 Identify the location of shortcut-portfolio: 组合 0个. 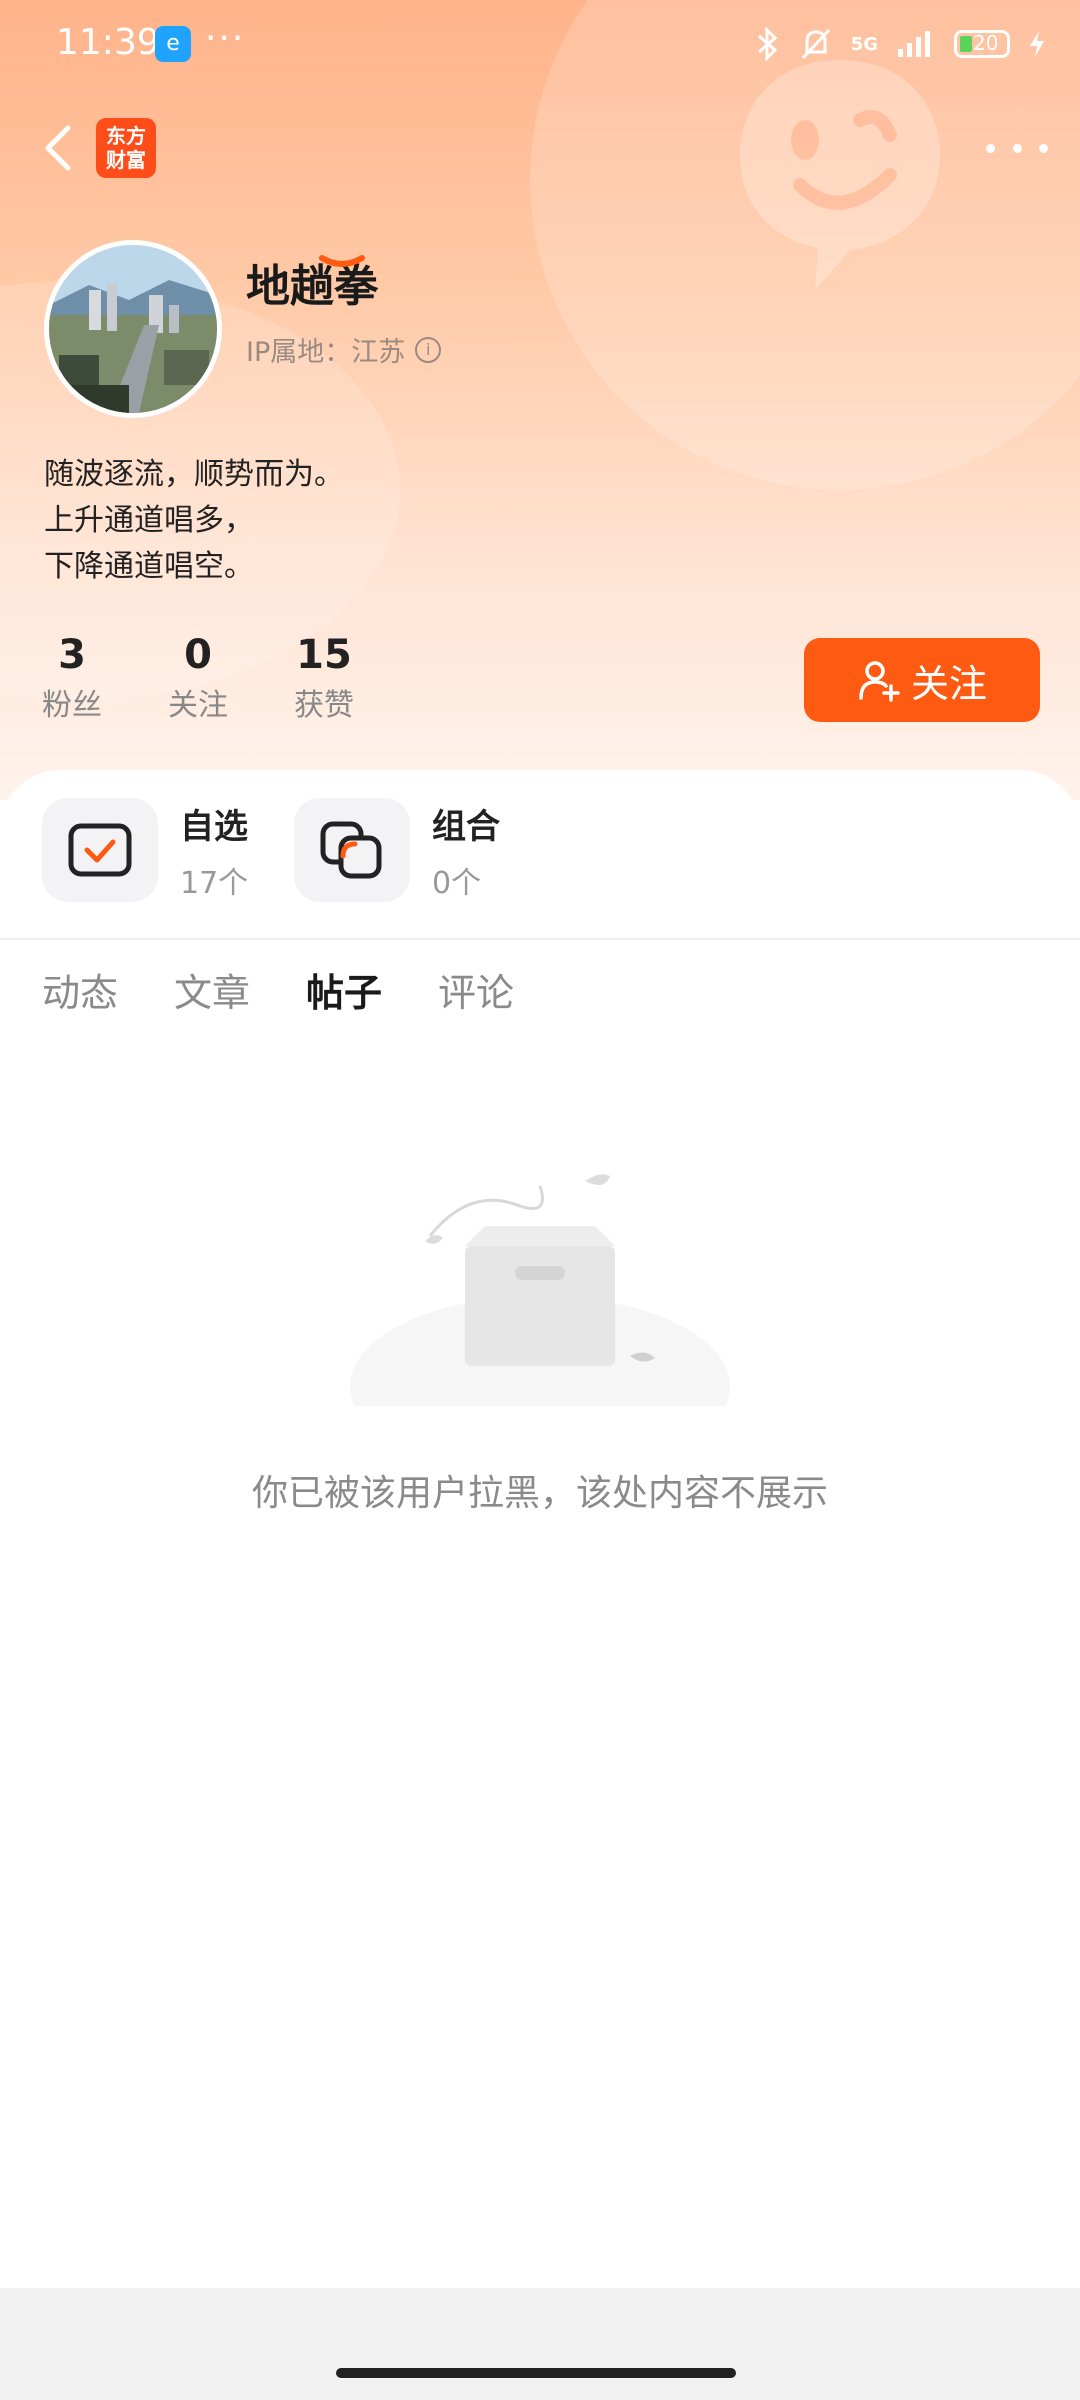
(397, 850).